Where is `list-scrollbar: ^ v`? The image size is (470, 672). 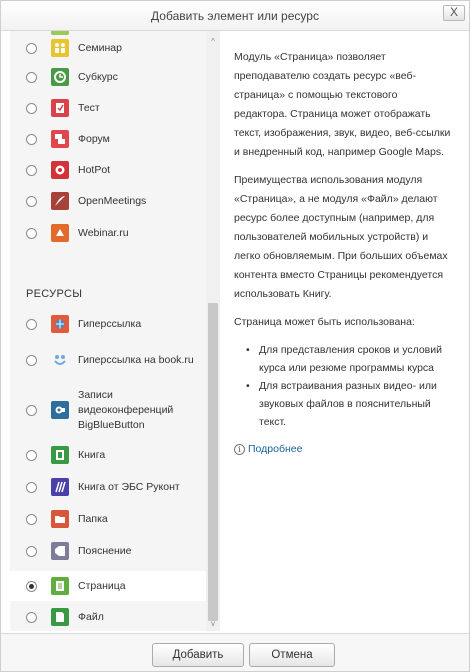
list-scrollbar: ^ v is located at coordinates (213, 331).